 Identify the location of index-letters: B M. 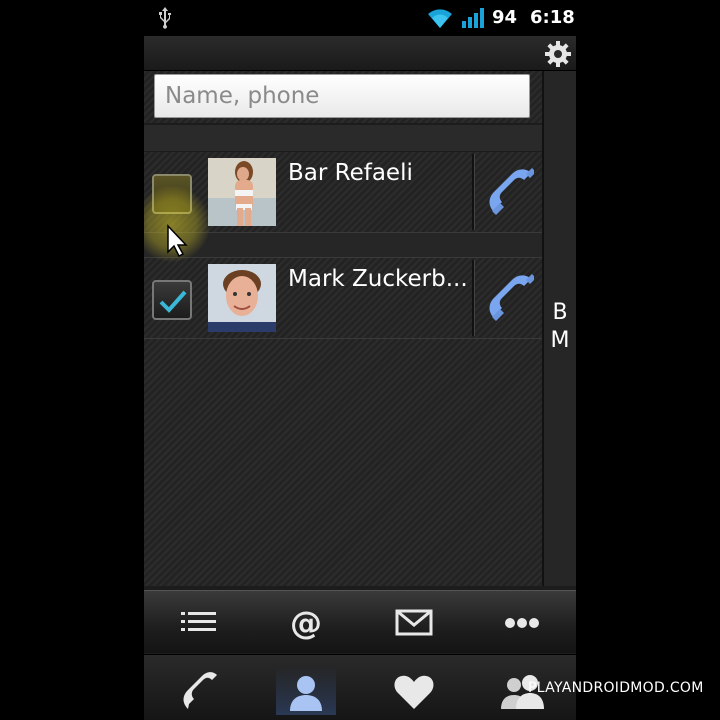
(560, 327).